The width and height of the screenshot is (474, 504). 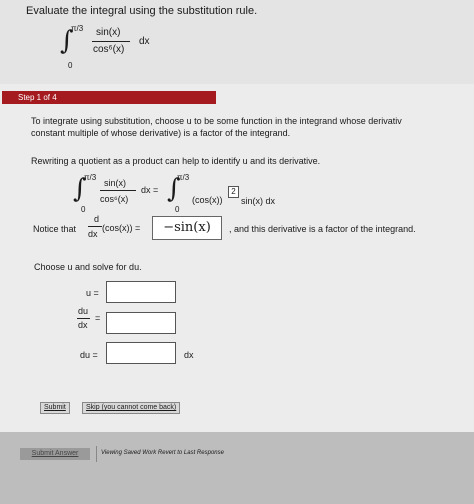 I want to click on lhs-numerator: sin(x), so click(x=115, y=183).